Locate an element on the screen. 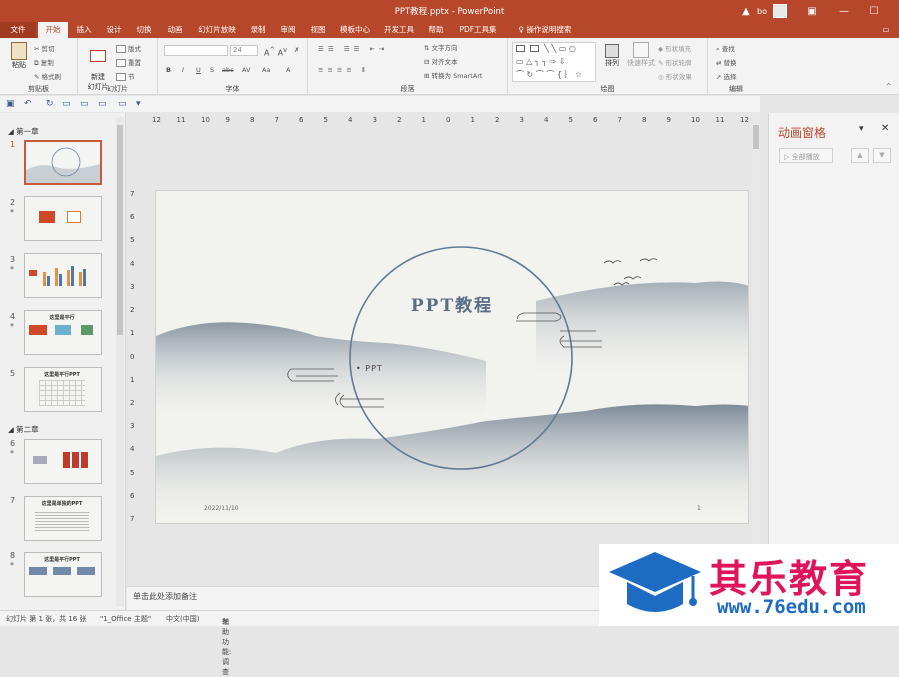 This screenshot has height=677, width=899. tab-slideshow: 幻灯片放映 is located at coordinates (217, 30).